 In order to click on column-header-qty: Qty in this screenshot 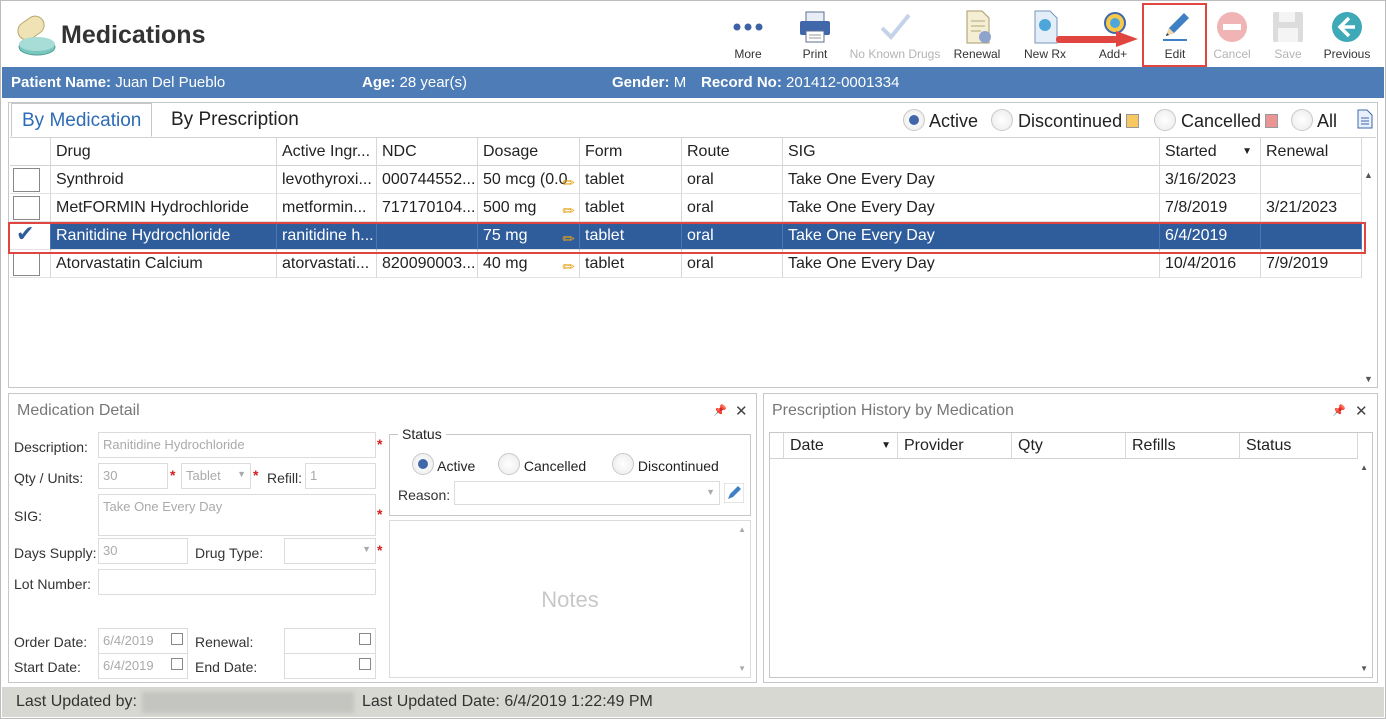, I will do `click(1069, 446)`.